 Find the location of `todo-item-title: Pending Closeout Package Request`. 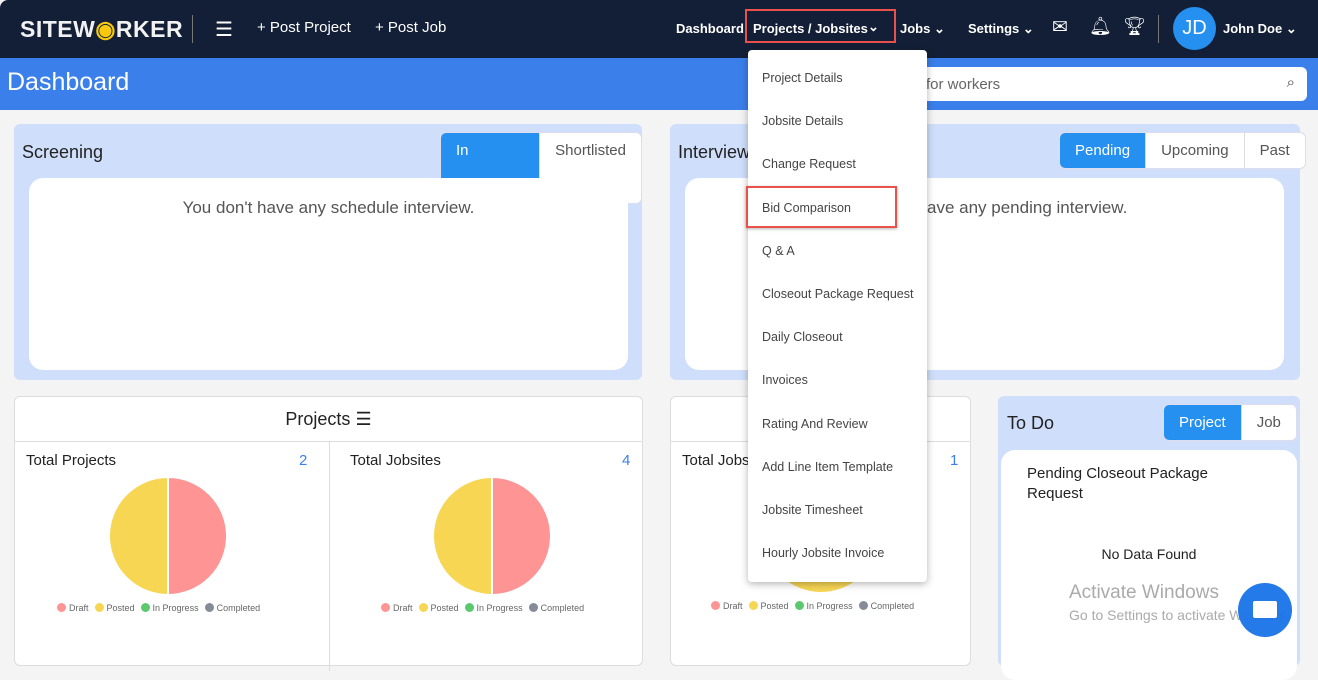

todo-item-title: Pending Closeout Package Request is located at coordinates (1117, 483).